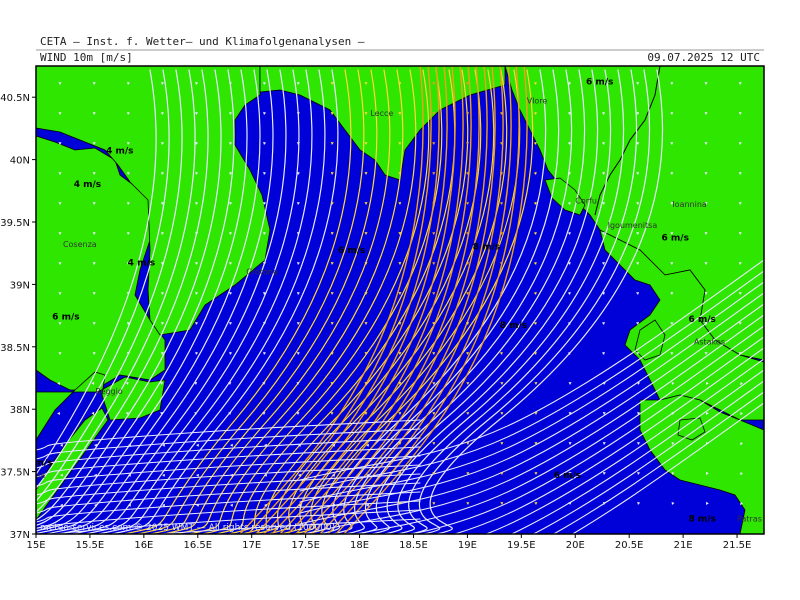 The image size is (800, 600). I want to click on place-label: Patras, so click(749, 519).